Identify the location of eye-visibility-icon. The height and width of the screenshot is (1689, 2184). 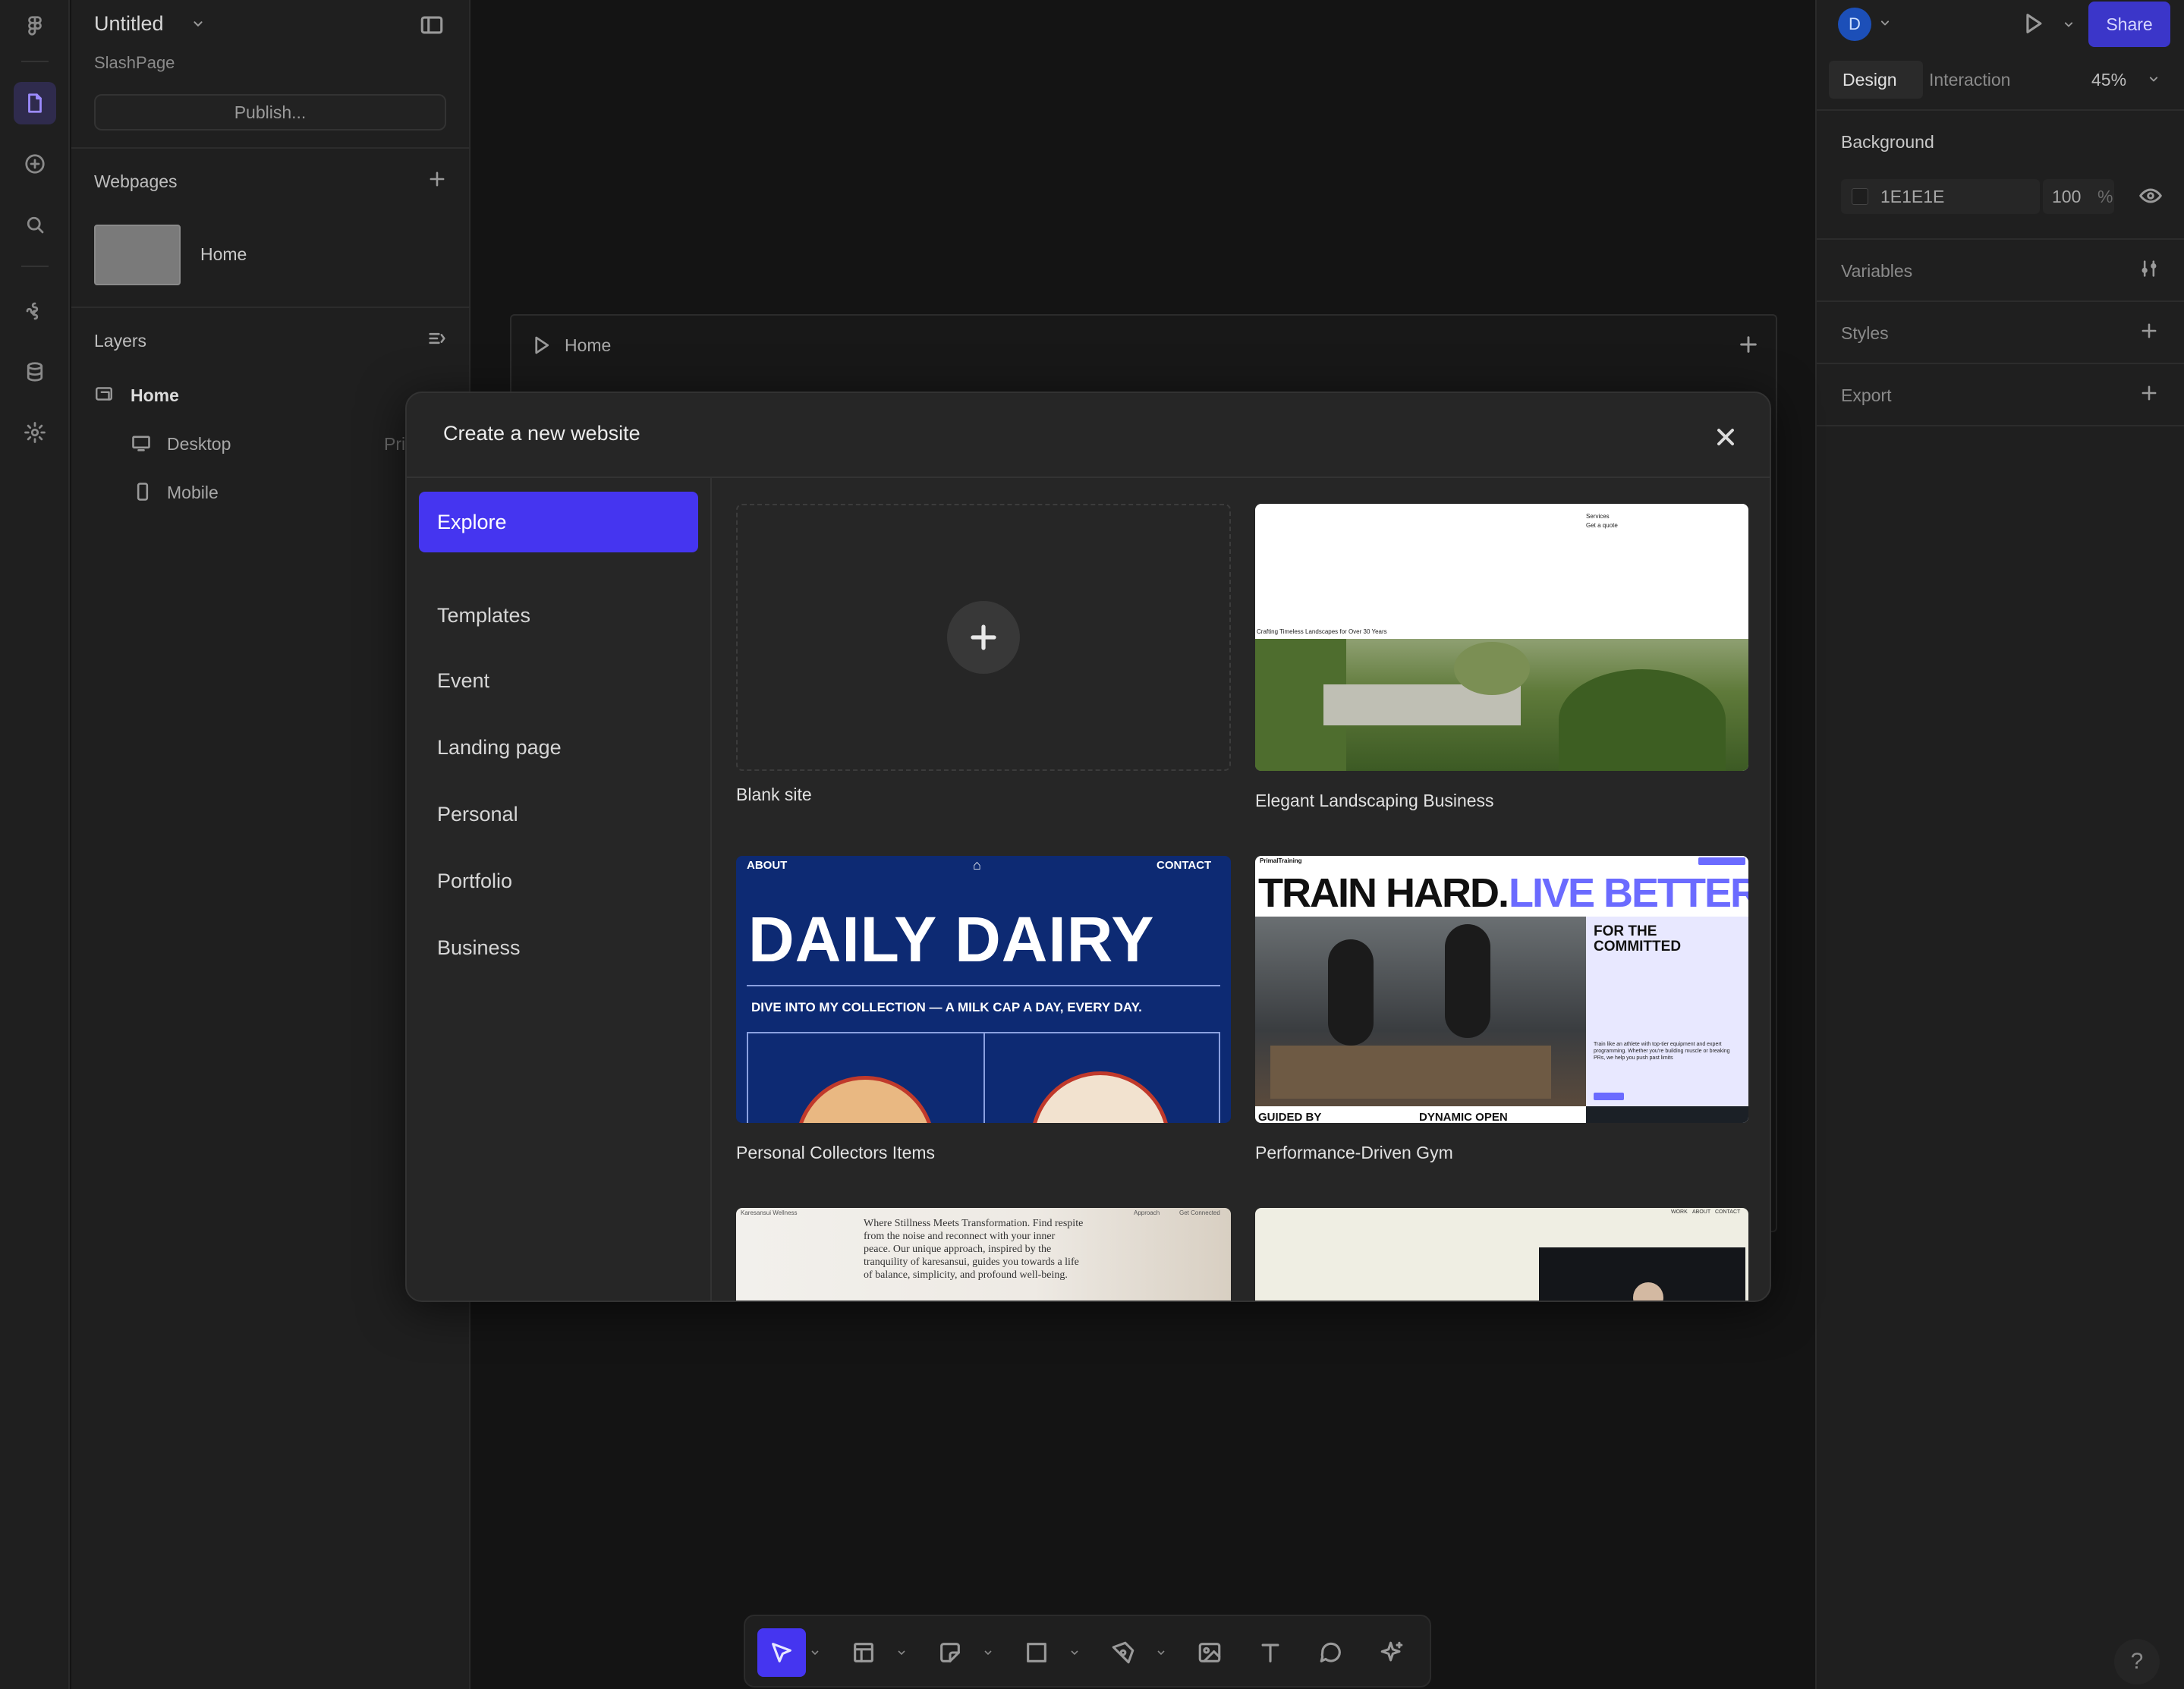
(2150, 198).